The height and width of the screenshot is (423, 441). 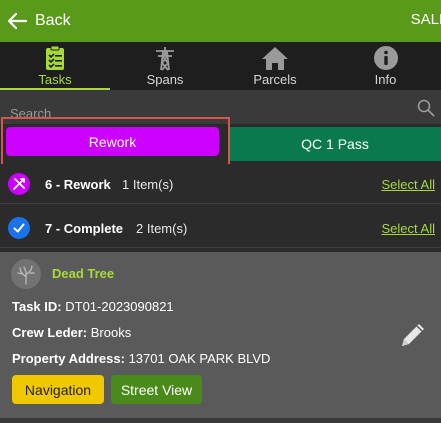 I want to click on highlight-box, so click(x=115, y=144).